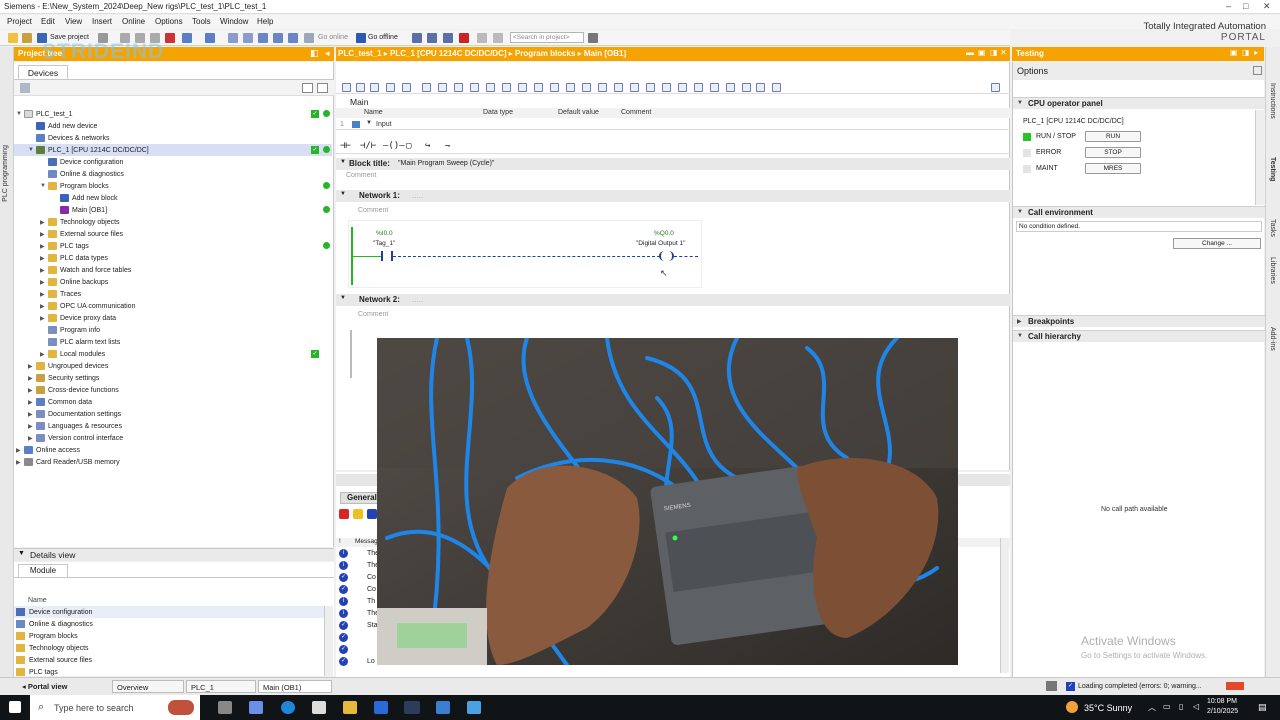 The width and height of the screenshot is (1280, 720). What do you see at coordinates (381, 707) in the screenshot?
I see `mail-icon` at bounding box center [381, 707].